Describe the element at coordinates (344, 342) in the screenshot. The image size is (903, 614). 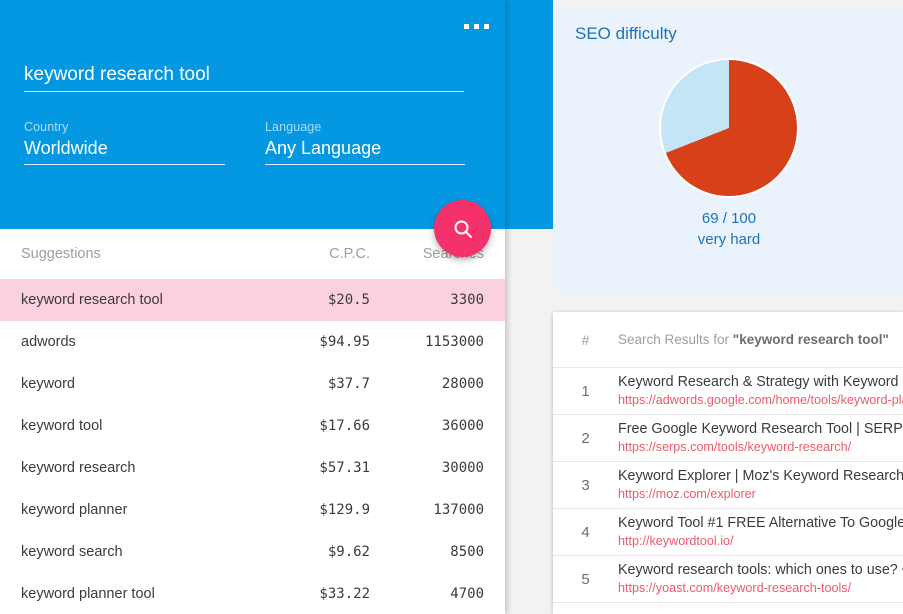
I see `suggestion-cpc: $94.95` at that location.